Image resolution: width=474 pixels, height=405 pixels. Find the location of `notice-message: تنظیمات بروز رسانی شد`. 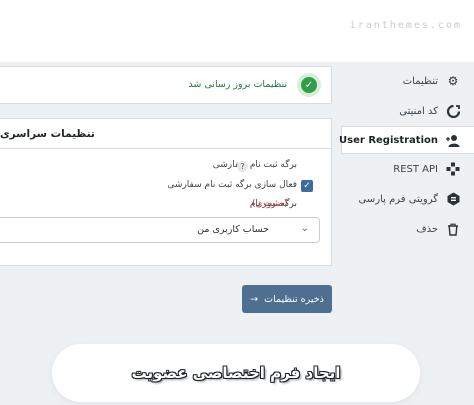

notice-message: تنظیمات بروز رسانی شد is located at coordinates (237, 84).